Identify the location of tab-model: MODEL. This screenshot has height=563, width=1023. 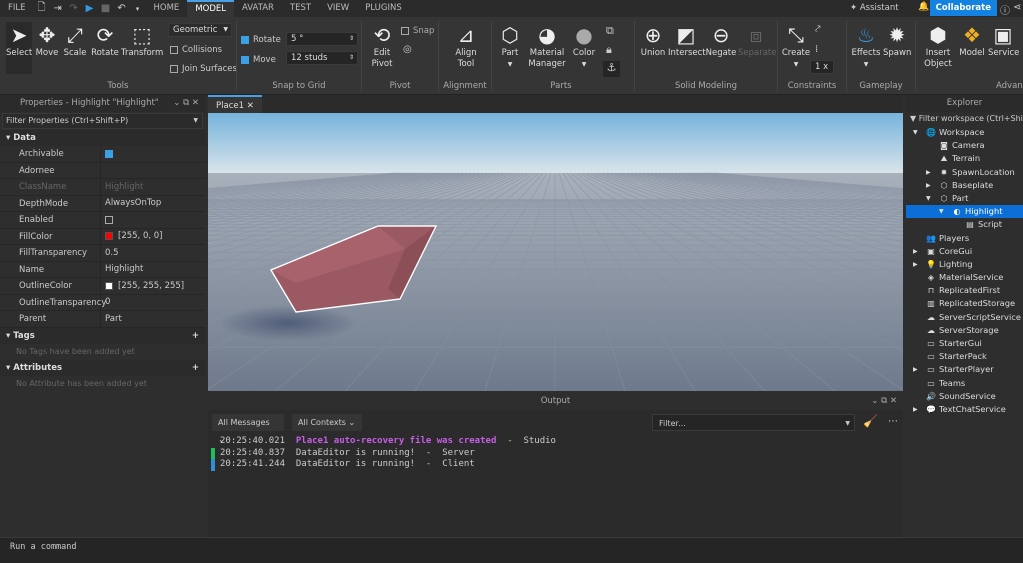
(210, 8).